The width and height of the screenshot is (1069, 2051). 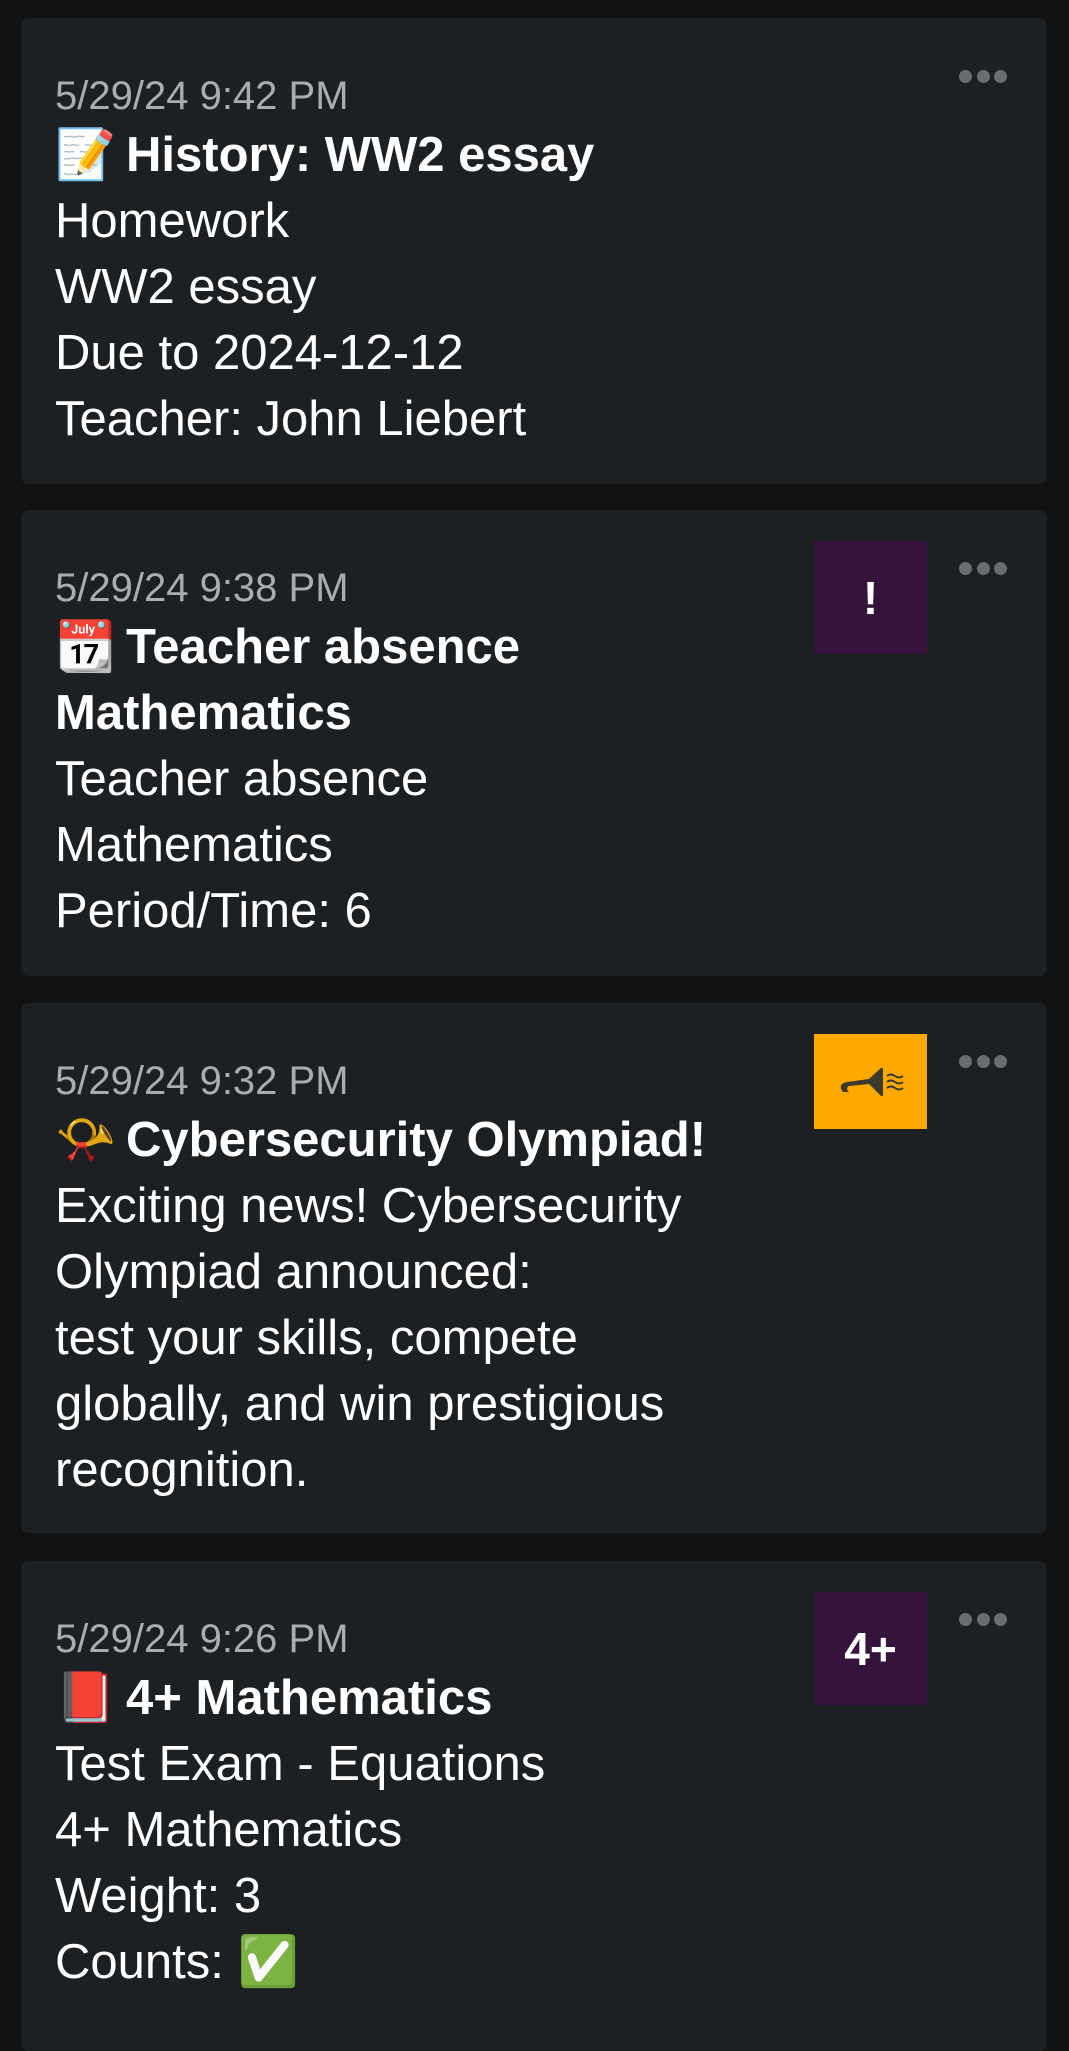 I want to click on postal-horn-icon: 📯, so click(x=86, y=1140).